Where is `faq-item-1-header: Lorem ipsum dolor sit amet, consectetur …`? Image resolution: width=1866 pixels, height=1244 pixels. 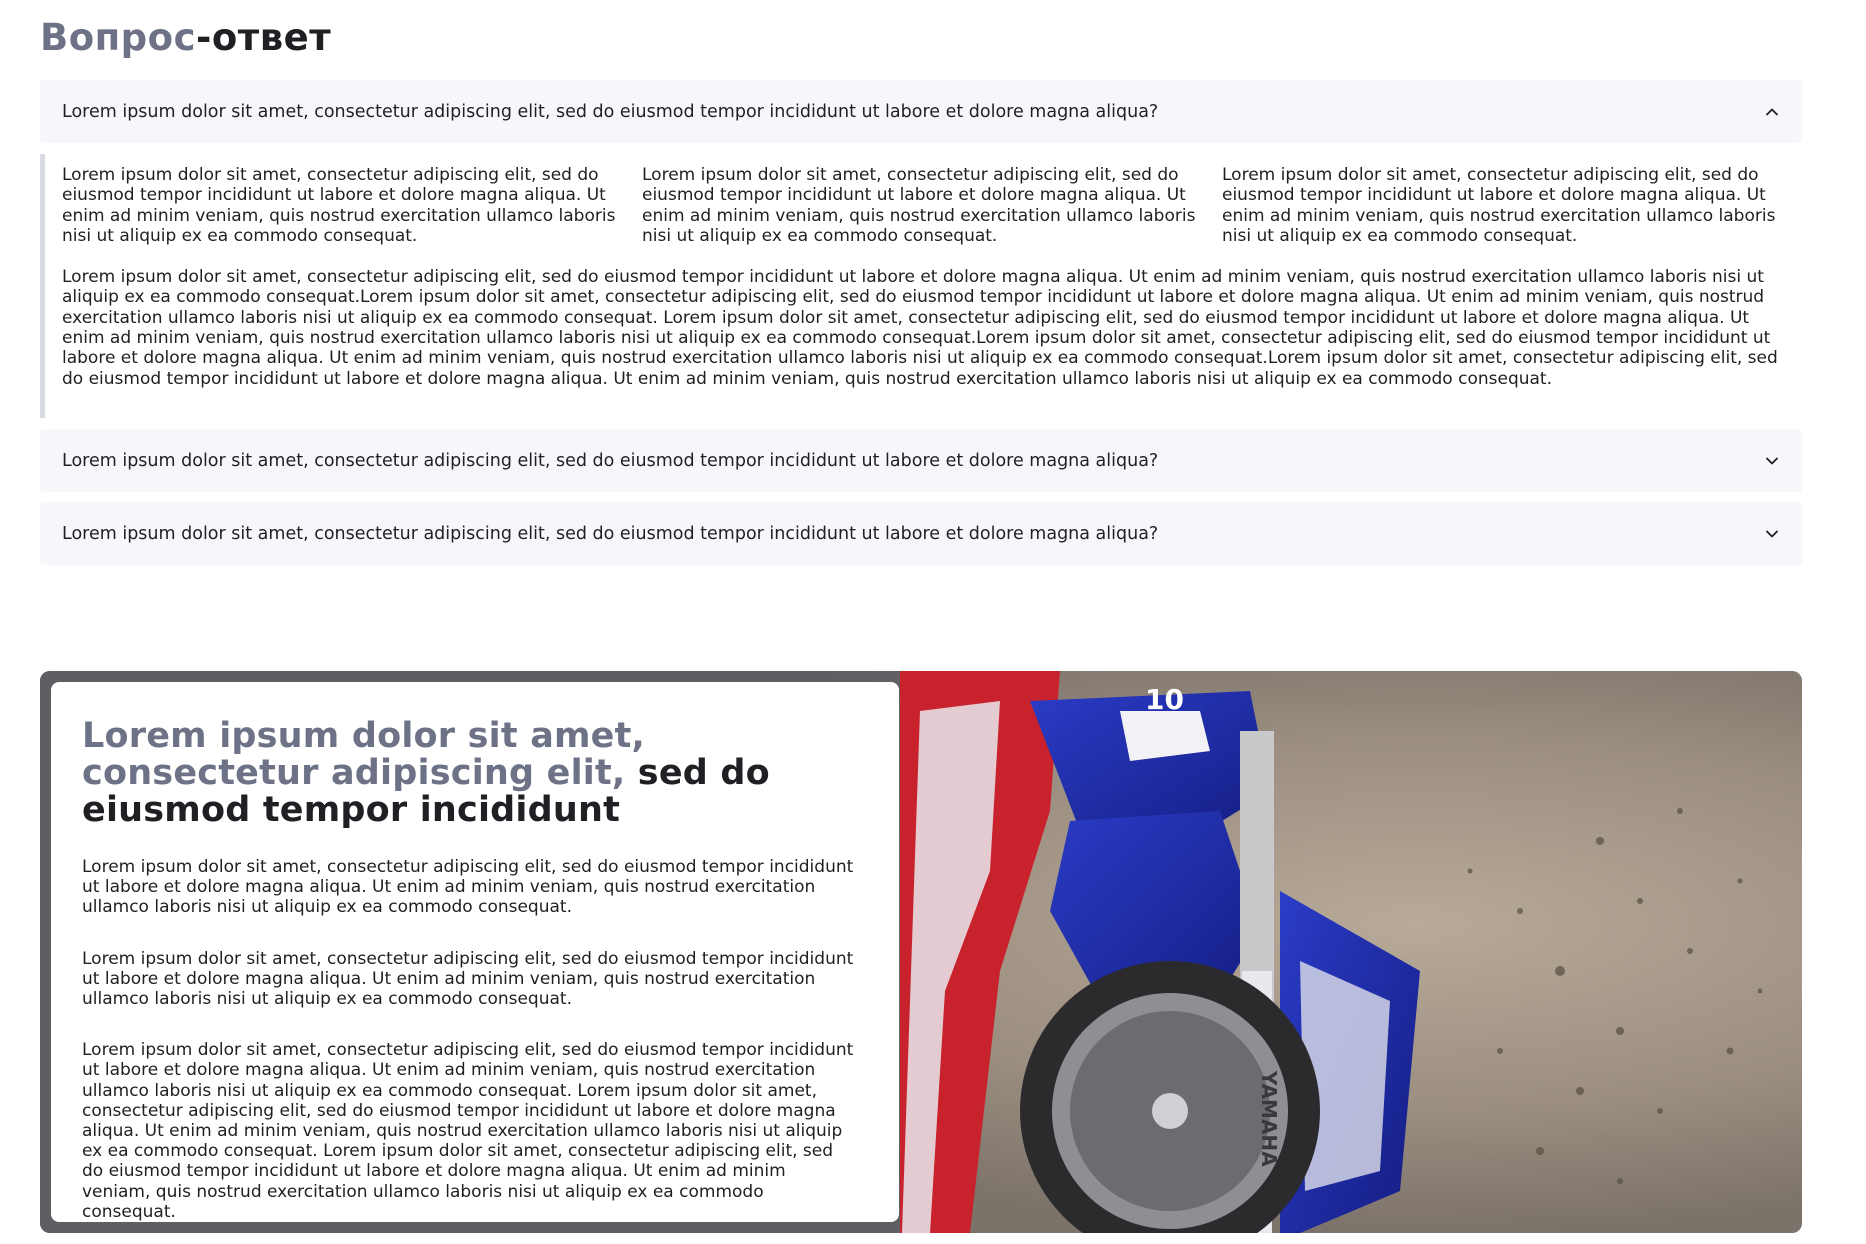 faq-item-1-header: Lorem ipsum dolor sit amet, consectetur … is located at coordinates (921, 111).